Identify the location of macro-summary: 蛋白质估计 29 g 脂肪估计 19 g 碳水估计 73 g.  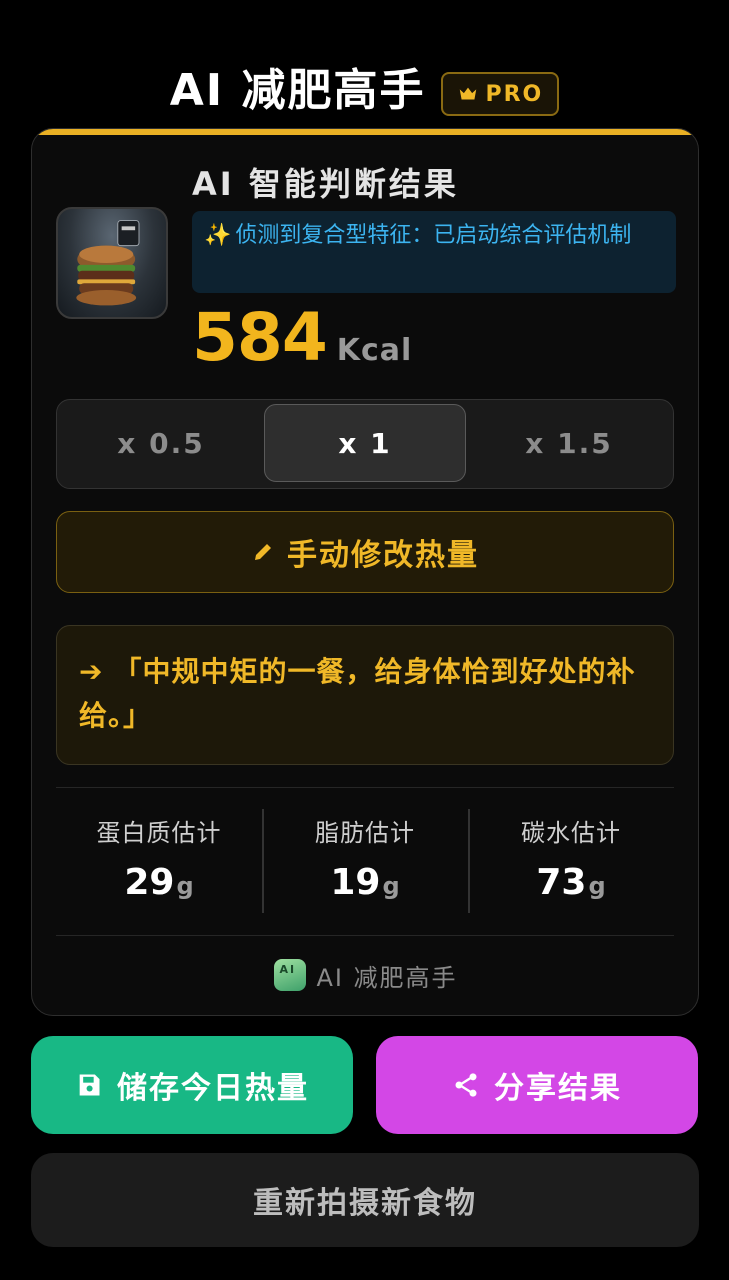
(365, 860).